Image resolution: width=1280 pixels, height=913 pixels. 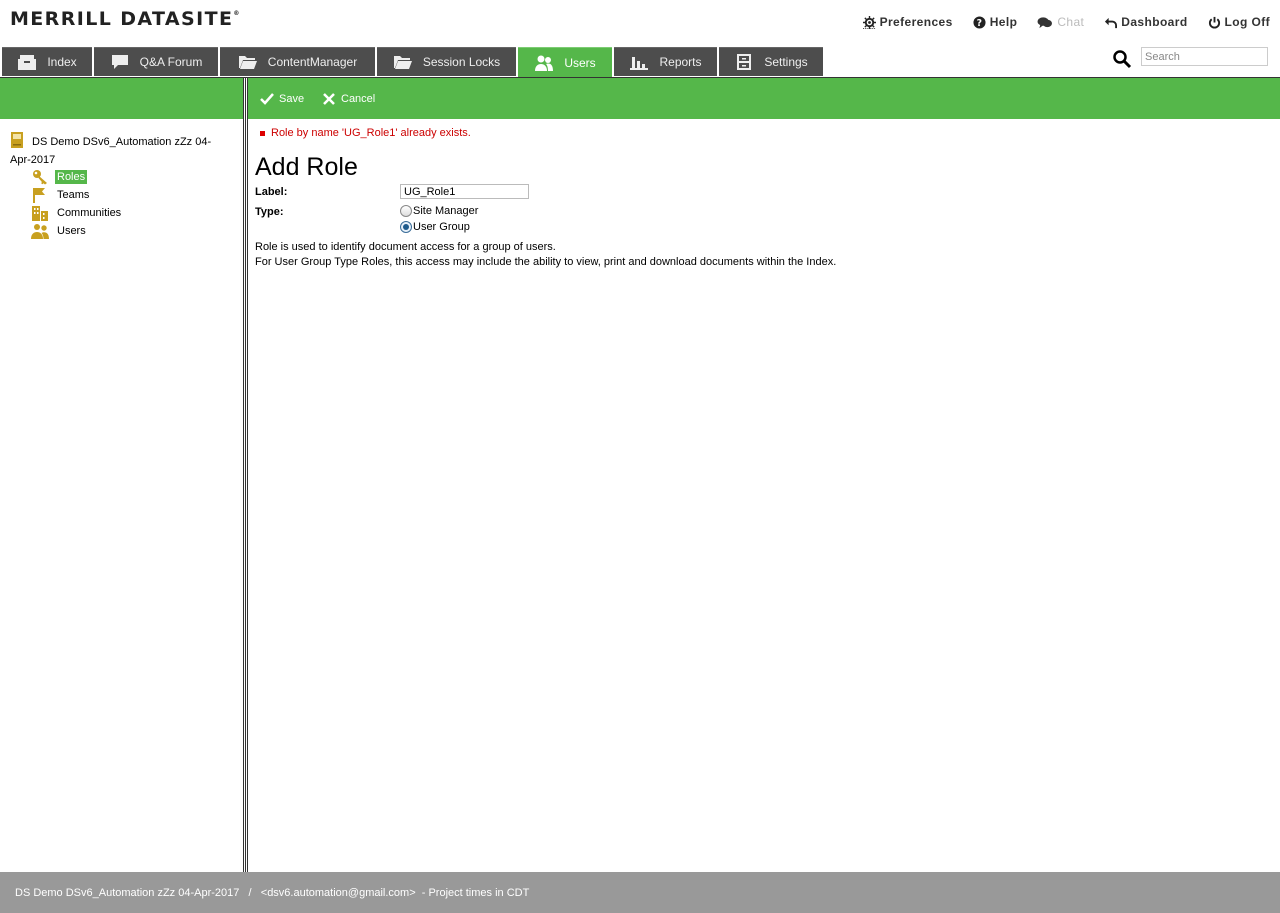 I want to click on chat-link: Chat, so click(x=1060, y=22).